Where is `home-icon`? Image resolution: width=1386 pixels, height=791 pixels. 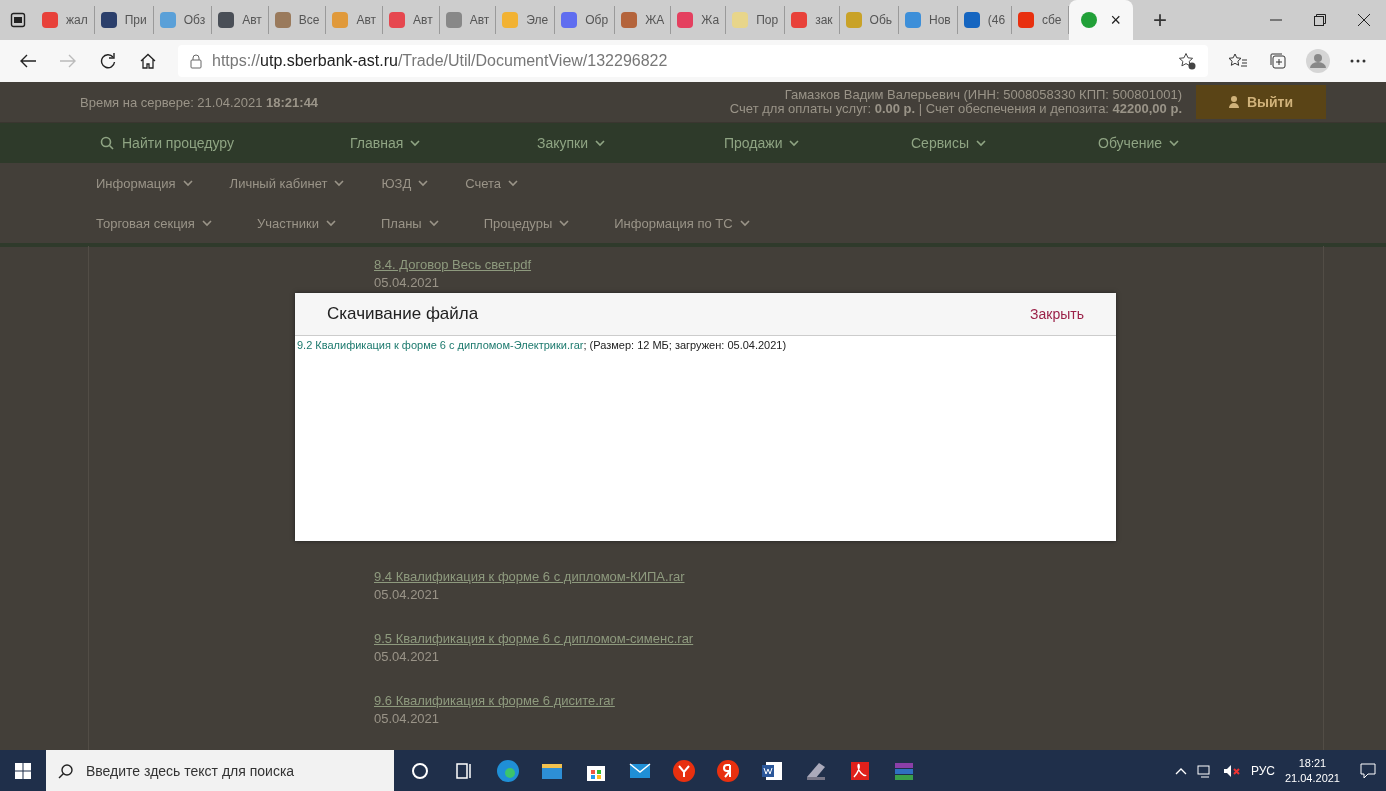
home-icon is located at coordinates (148, 61).